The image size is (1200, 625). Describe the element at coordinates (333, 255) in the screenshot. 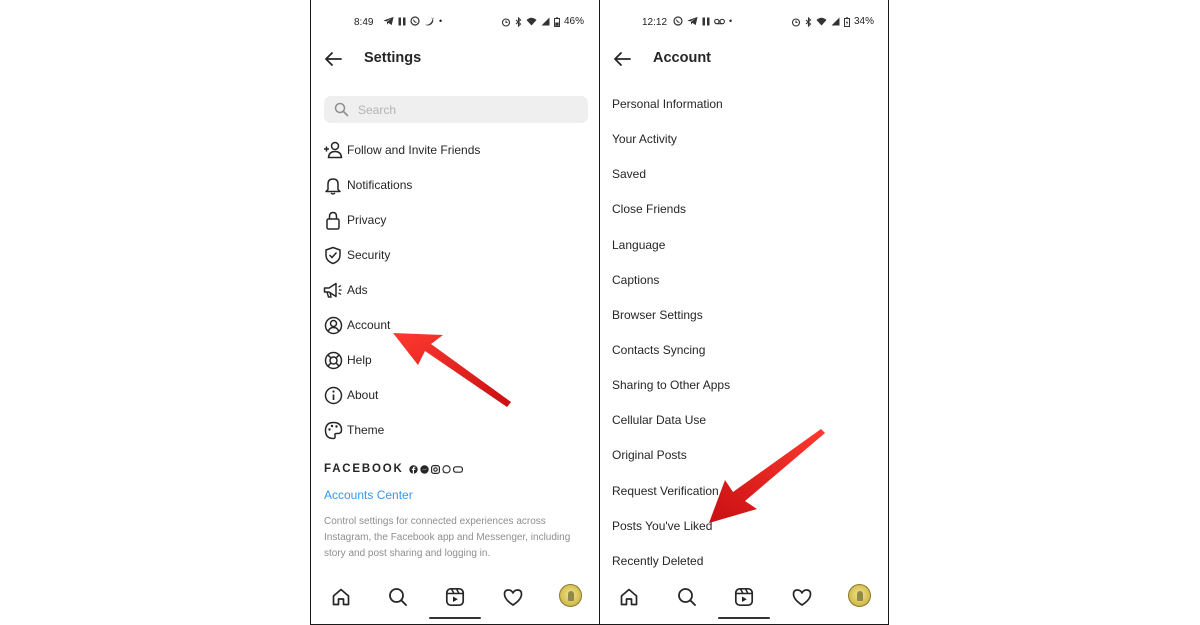

I see `shield-check-icon` at that location.